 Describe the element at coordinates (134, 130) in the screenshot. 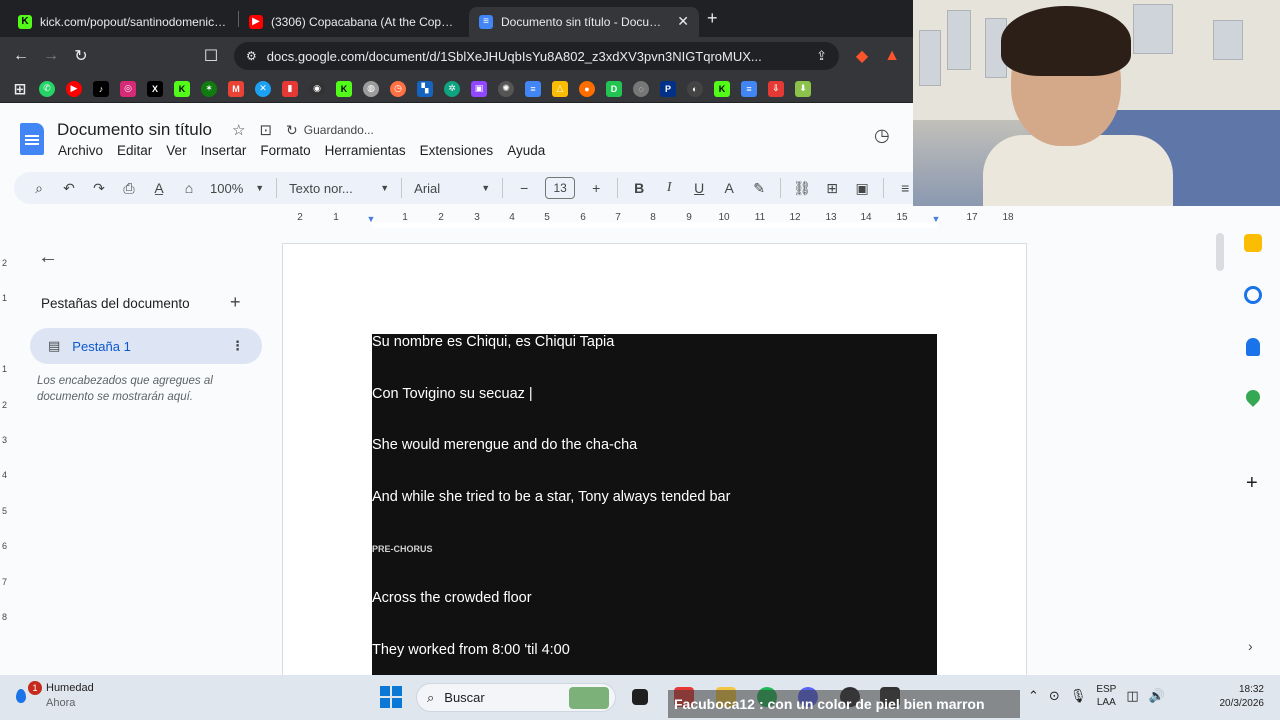

I see `document-title: Documento sin título` at that location.